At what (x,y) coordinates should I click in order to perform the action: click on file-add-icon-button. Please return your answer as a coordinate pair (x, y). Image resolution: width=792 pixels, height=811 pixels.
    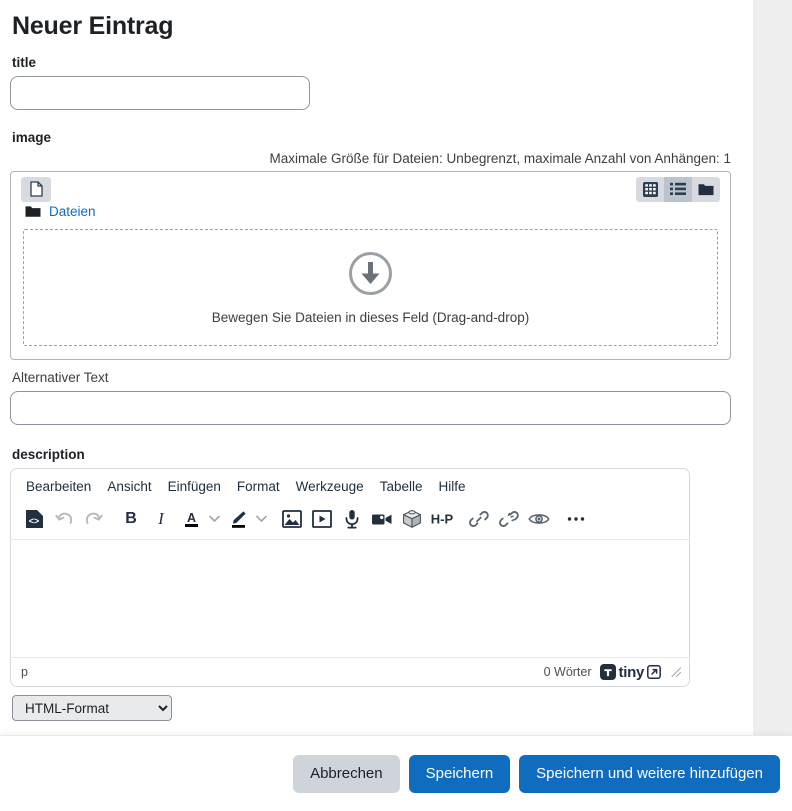
    Looking at the image, I should click on (36, 189).